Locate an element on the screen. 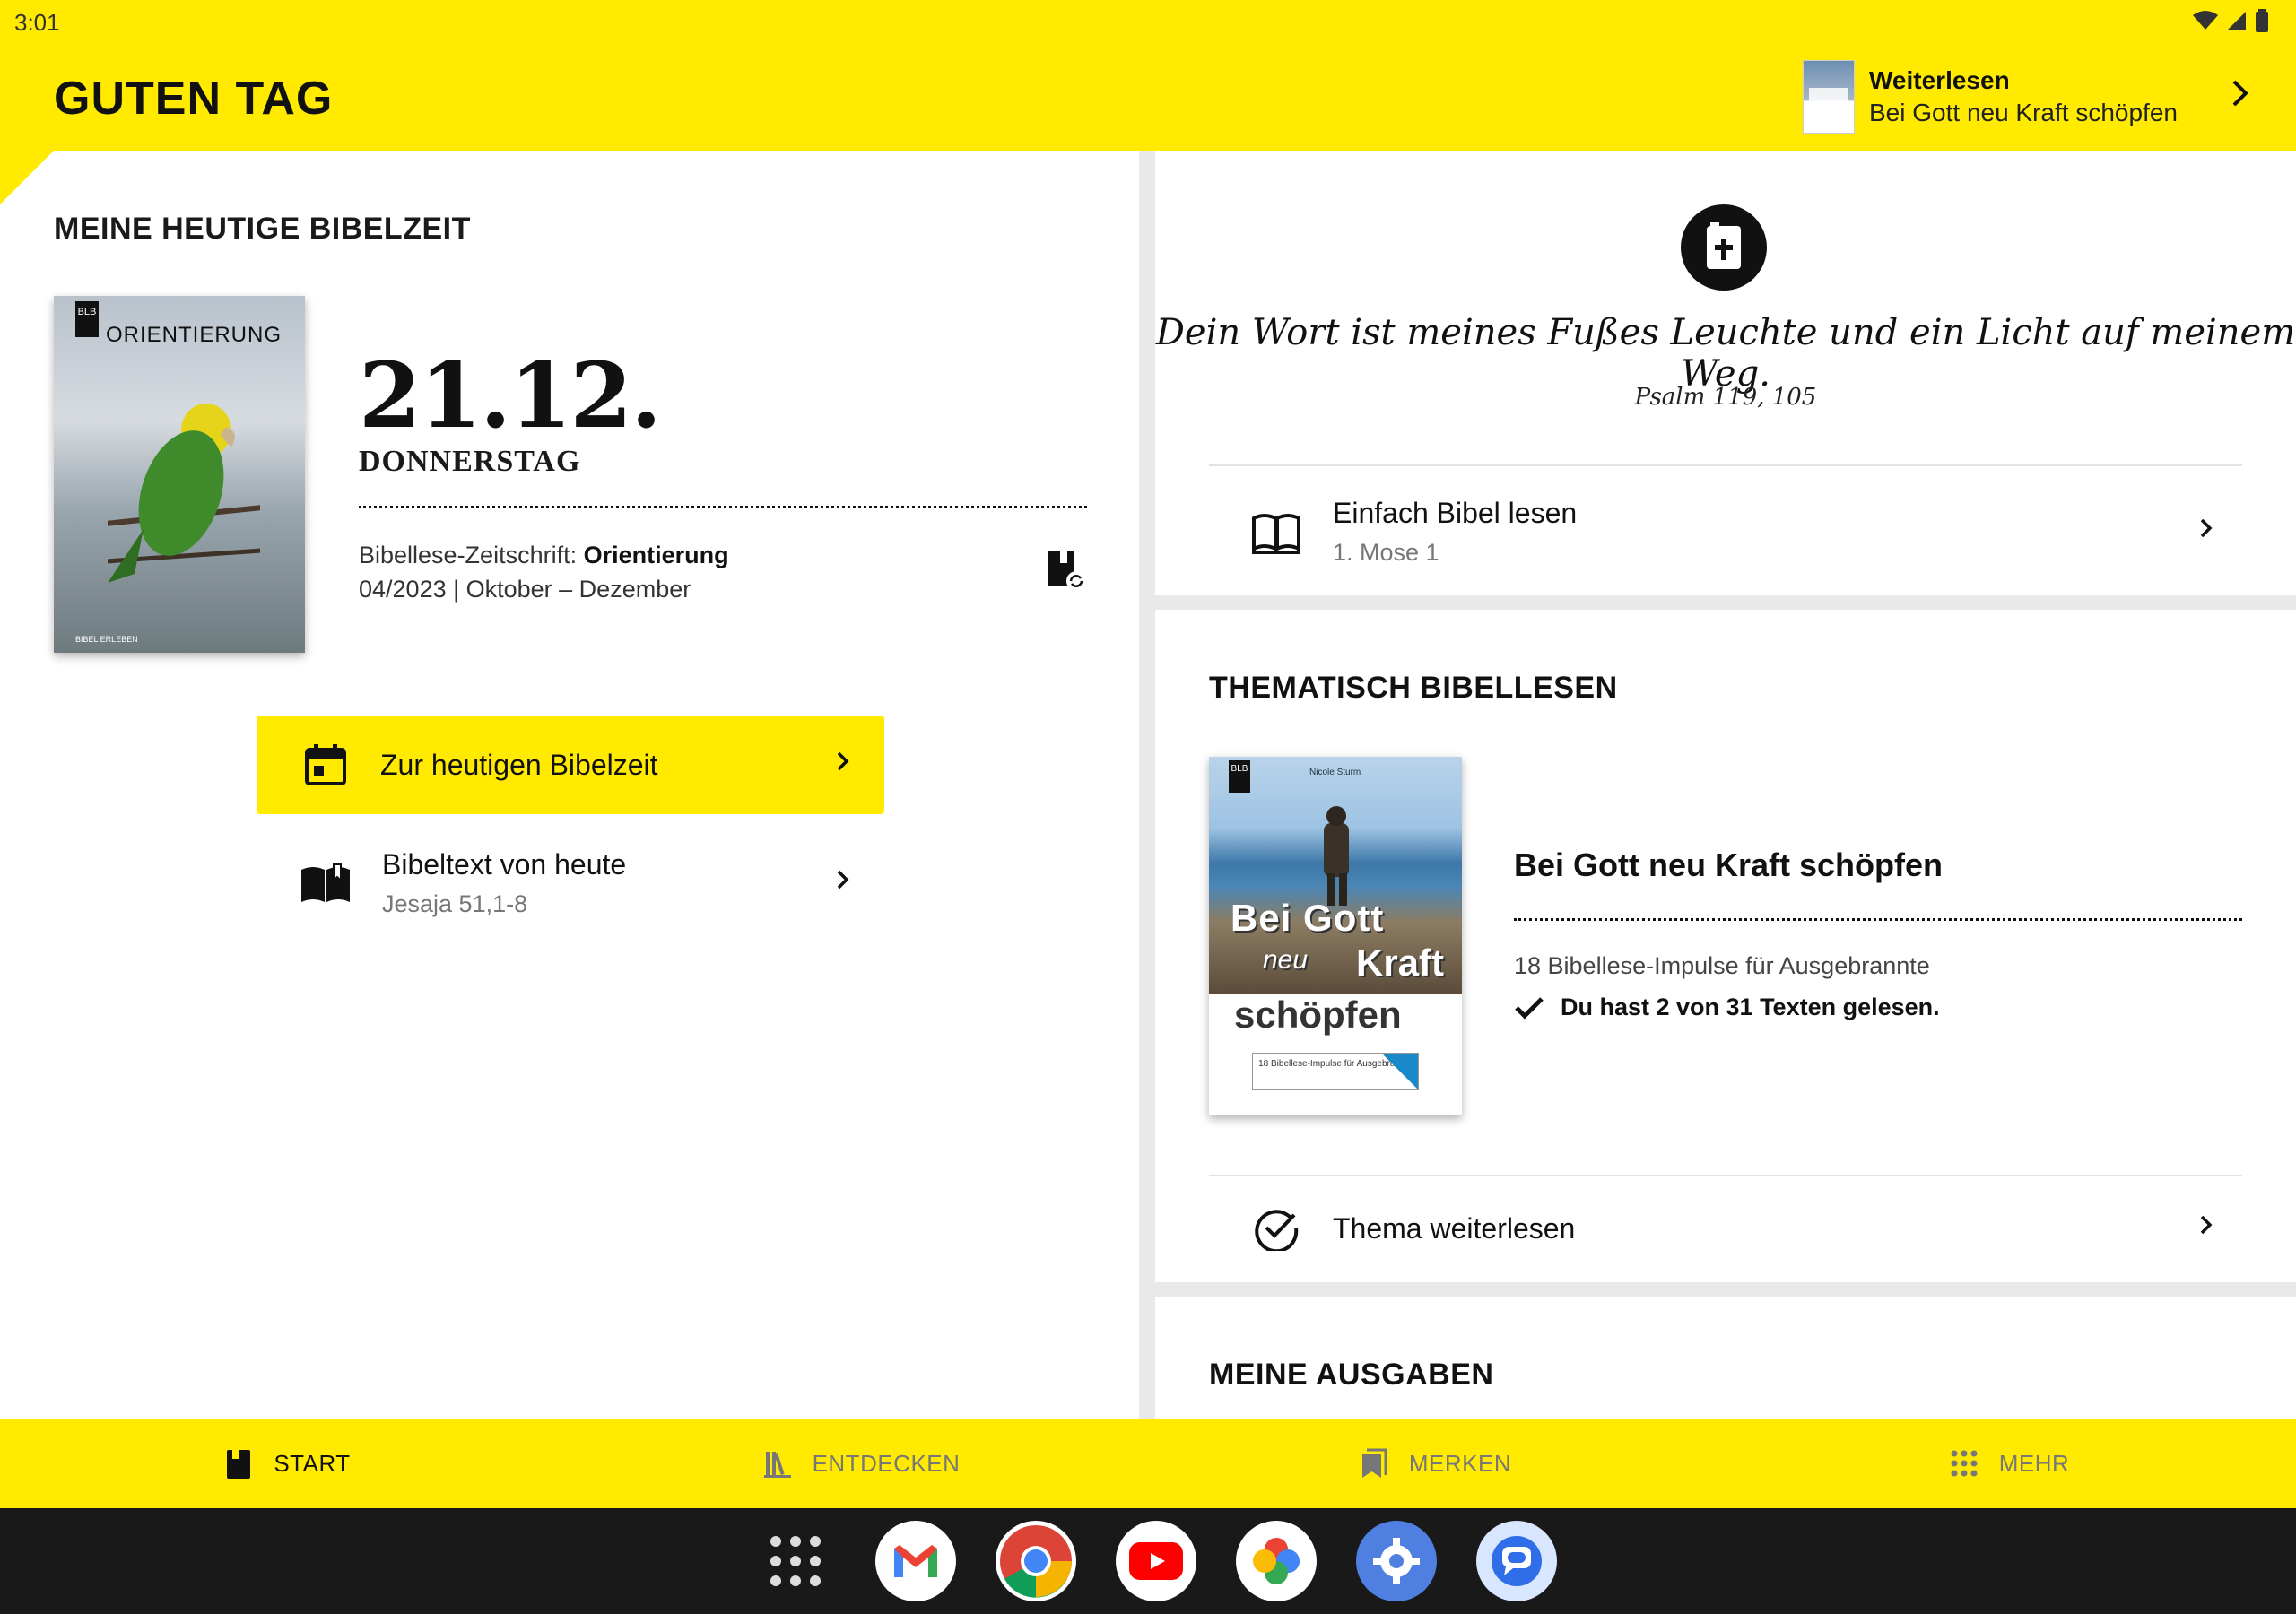 This screenshot has width=2296, height=1614. editions-section-title: MEINE AUSGABEN is located at coordinates (1351, 1375).